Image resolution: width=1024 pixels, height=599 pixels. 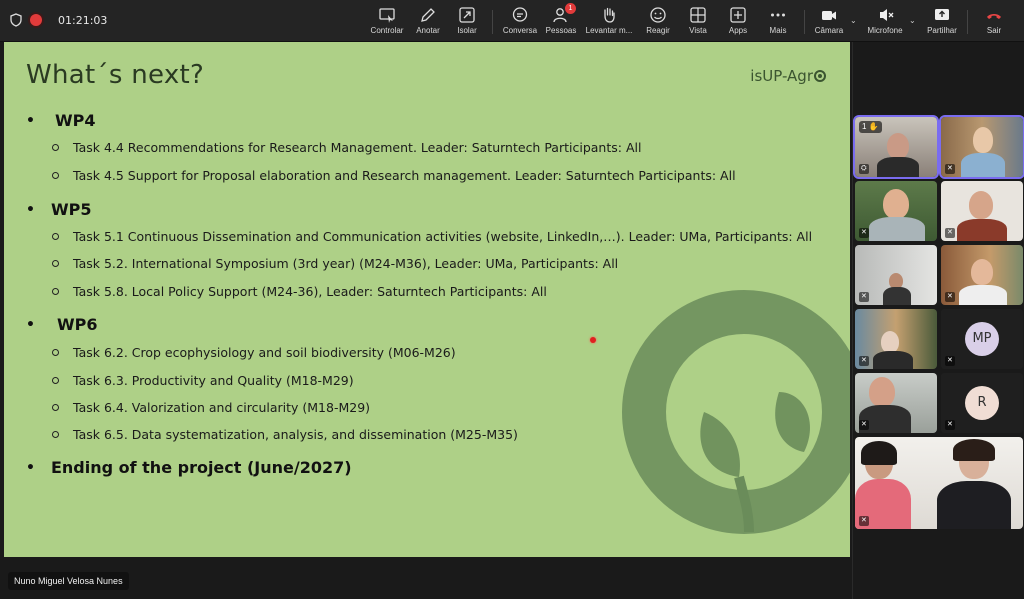 I want to click on share-icon, so click(x=942, y=14).